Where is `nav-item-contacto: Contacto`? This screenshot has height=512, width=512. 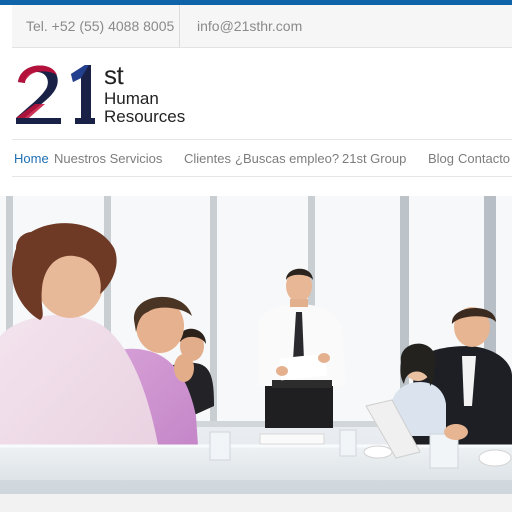
nav-item-contacto: Contacto is located at coordinates (484, 158).